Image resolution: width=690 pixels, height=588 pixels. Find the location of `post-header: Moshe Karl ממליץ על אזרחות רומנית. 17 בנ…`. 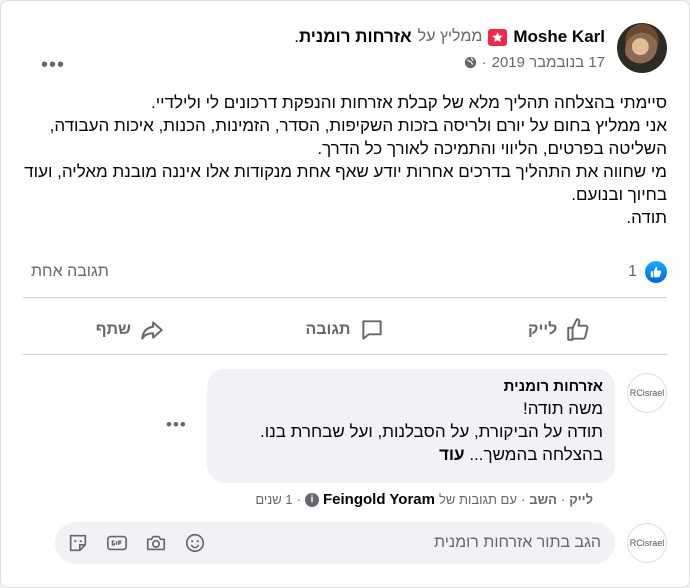

post-header: Moshe Karl ממליץ על אזרחות רומנית. 17 בנ… is located at coordinates (345, 49).